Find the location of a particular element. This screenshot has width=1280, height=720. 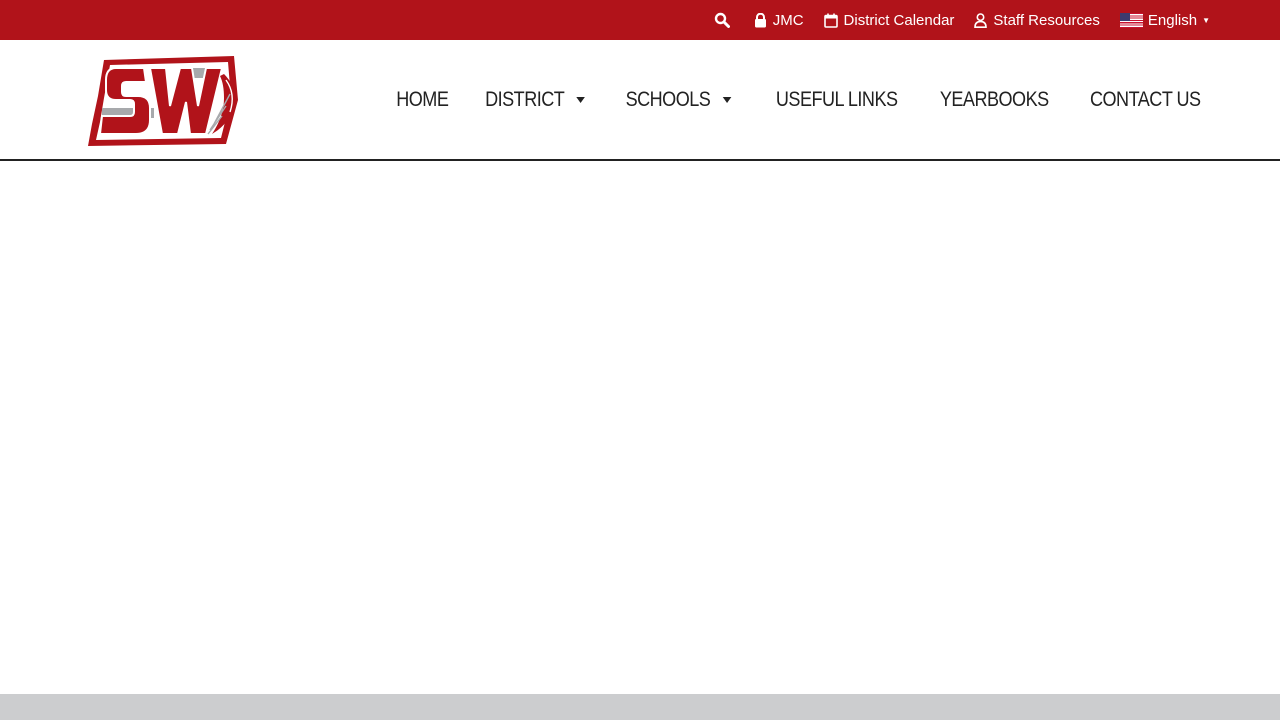

nav-item-home: HOME is located at coordinates (423, 100).